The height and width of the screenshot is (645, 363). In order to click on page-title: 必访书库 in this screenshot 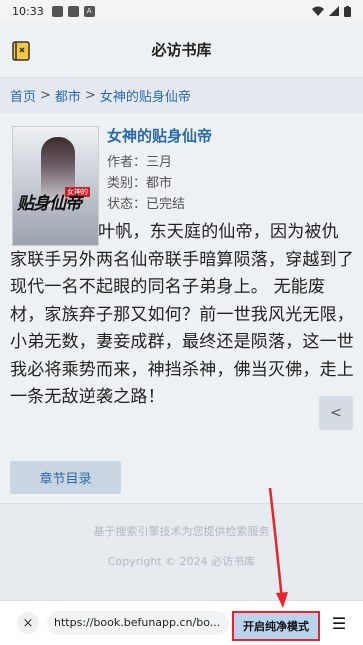, I will do `click(181, 50)`.